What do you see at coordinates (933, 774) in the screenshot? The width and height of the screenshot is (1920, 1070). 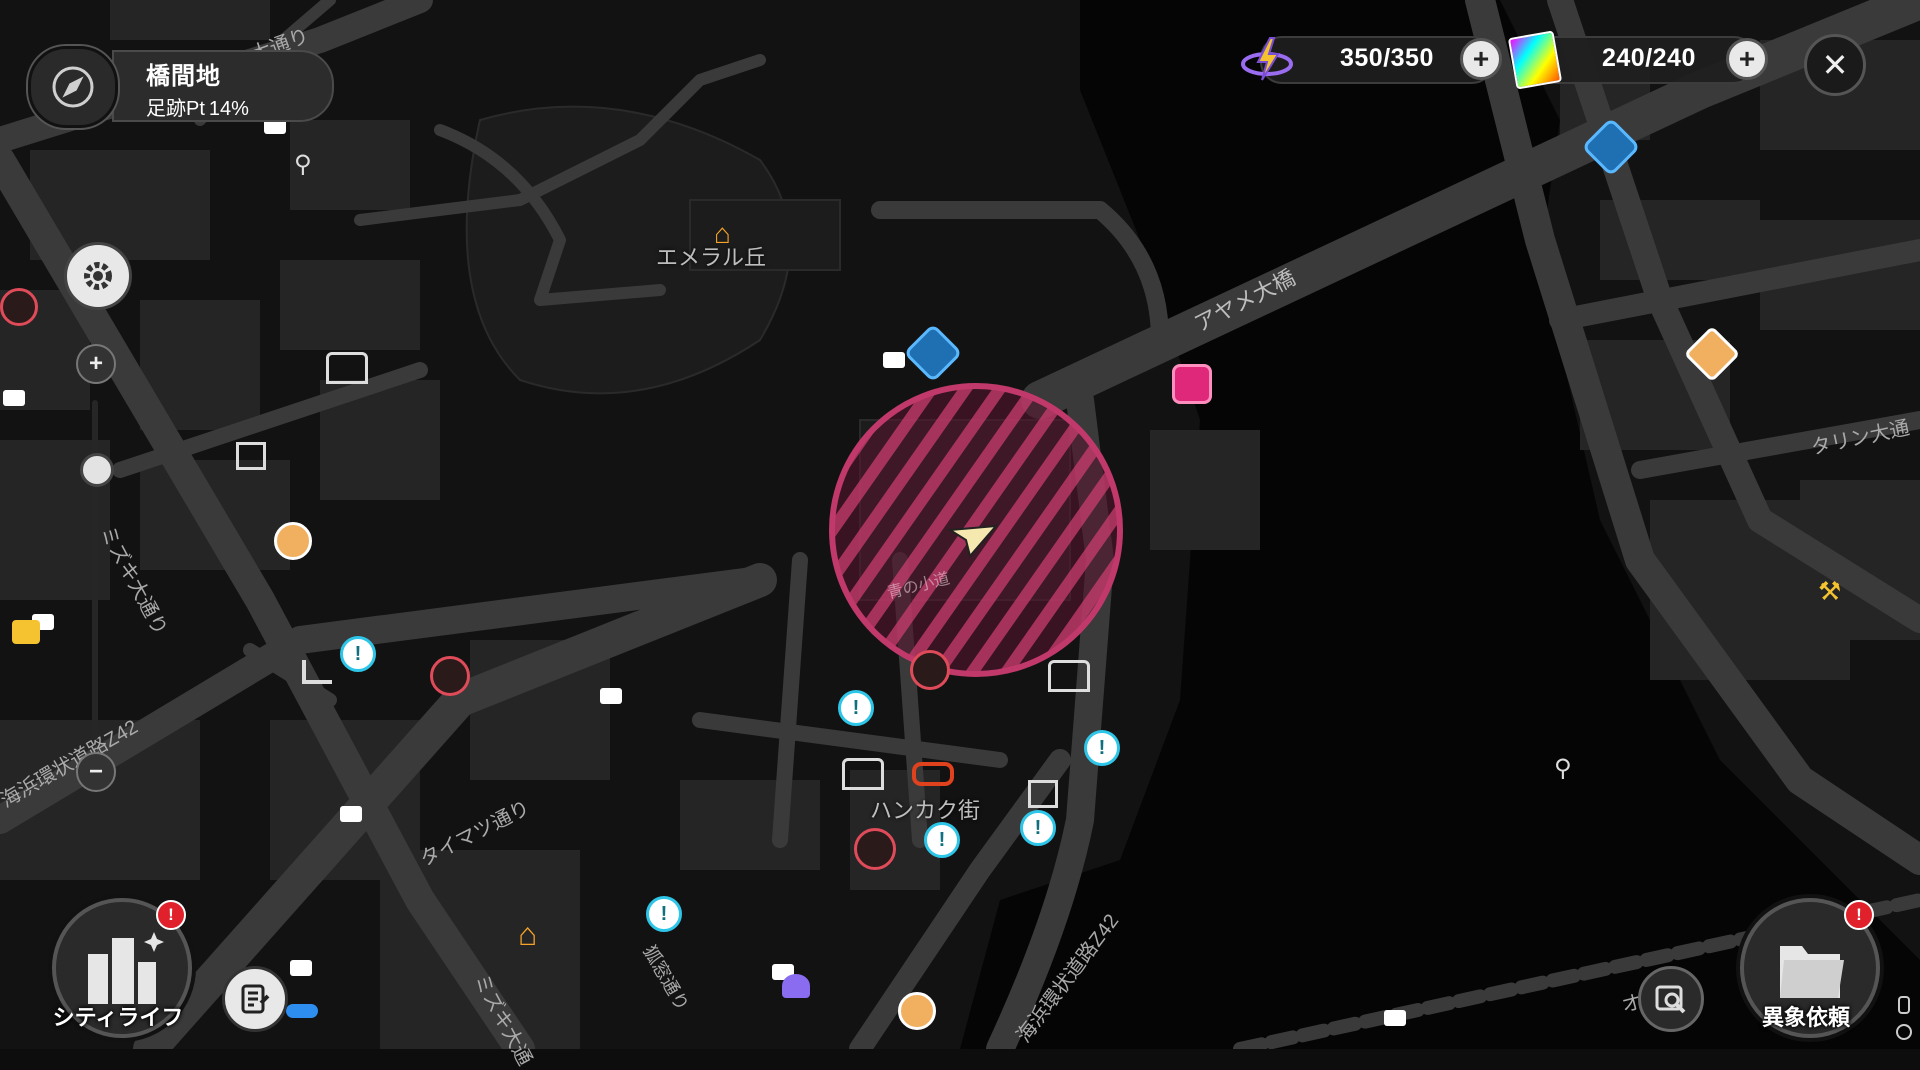 I see `chain-link-icon` at bounding box center [933, 774].